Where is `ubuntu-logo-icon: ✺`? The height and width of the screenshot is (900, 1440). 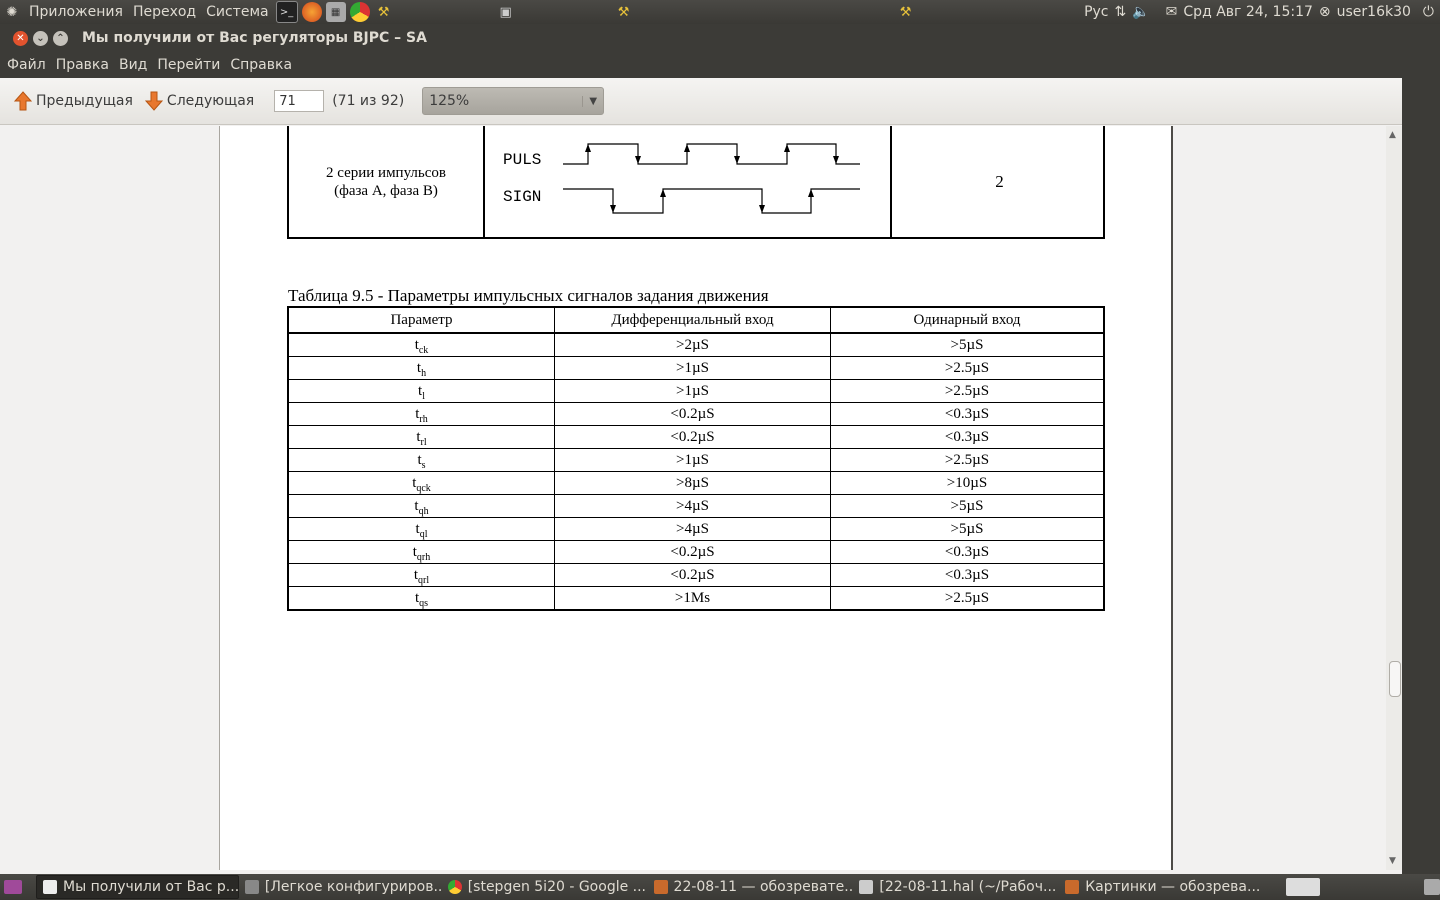 ubuntu-logo-icon: ✺ is located at coordinates (12, 12).